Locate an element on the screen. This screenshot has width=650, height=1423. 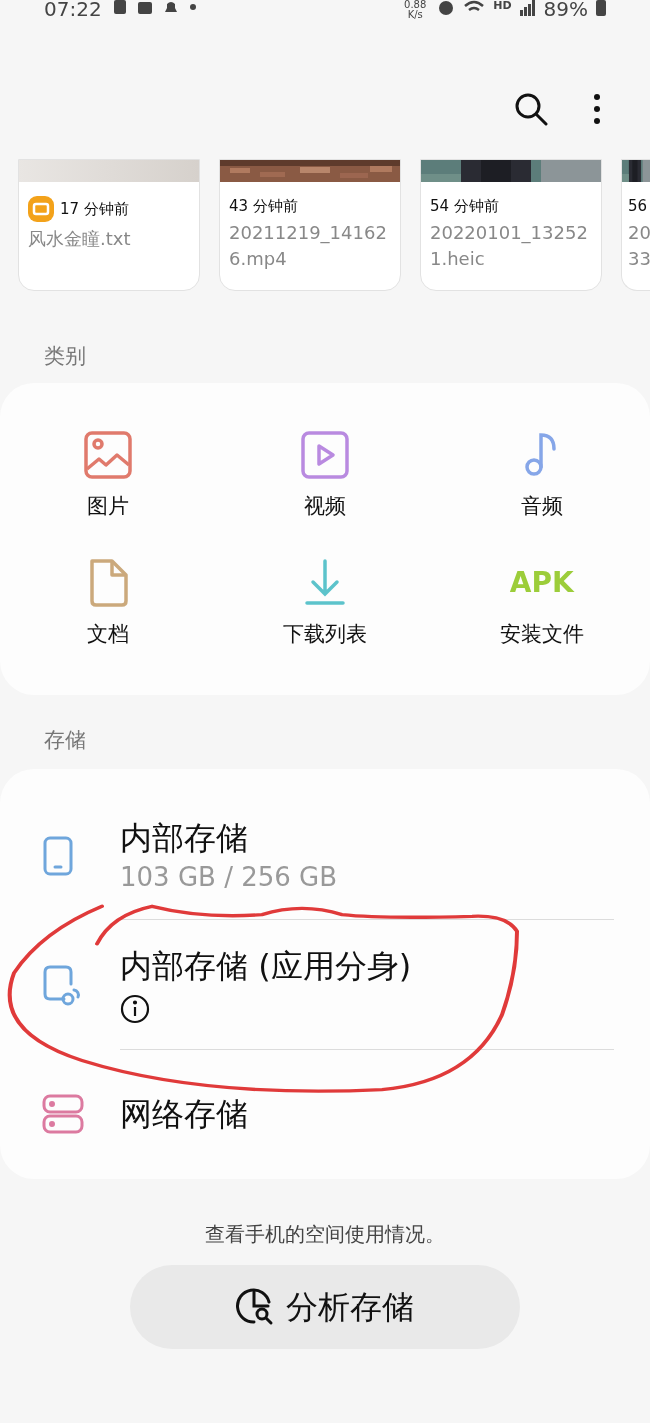
more-icon is located at coordinates (597, 109).